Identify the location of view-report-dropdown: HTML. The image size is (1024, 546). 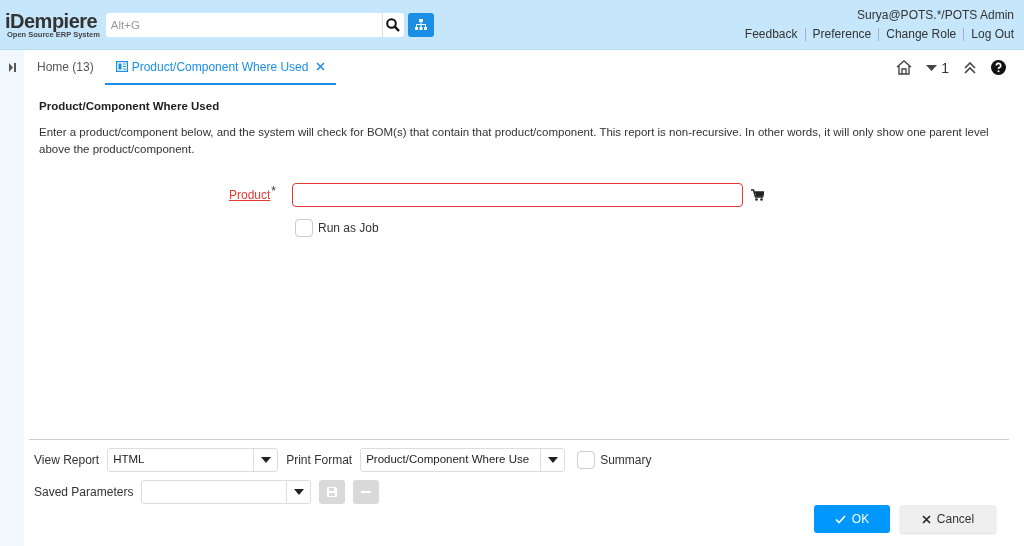
(193, 460).